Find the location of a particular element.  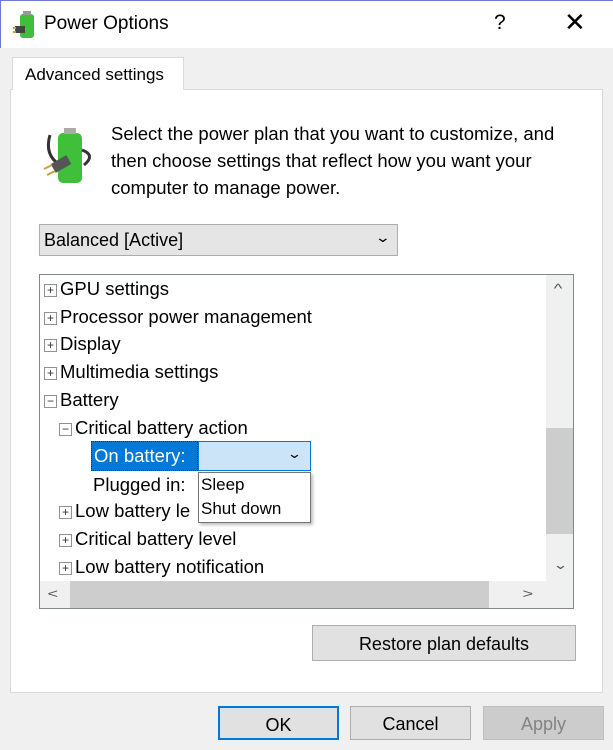

tree-item-gpu-settings: + GPU settings is located at coordinates (106, 291).